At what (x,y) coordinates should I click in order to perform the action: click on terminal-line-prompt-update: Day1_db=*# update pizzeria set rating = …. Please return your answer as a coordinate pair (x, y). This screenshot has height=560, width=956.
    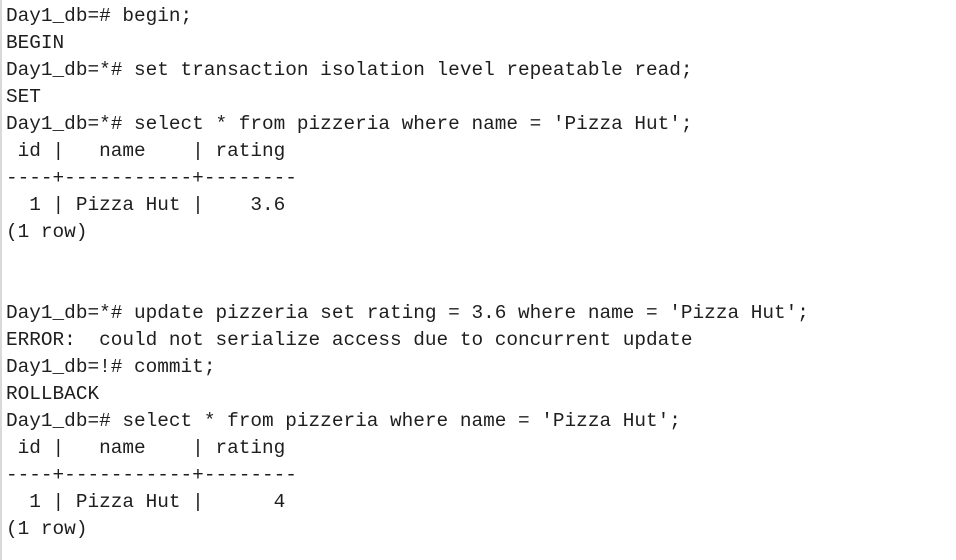
    Looking at the image, I should click on (407, 313).